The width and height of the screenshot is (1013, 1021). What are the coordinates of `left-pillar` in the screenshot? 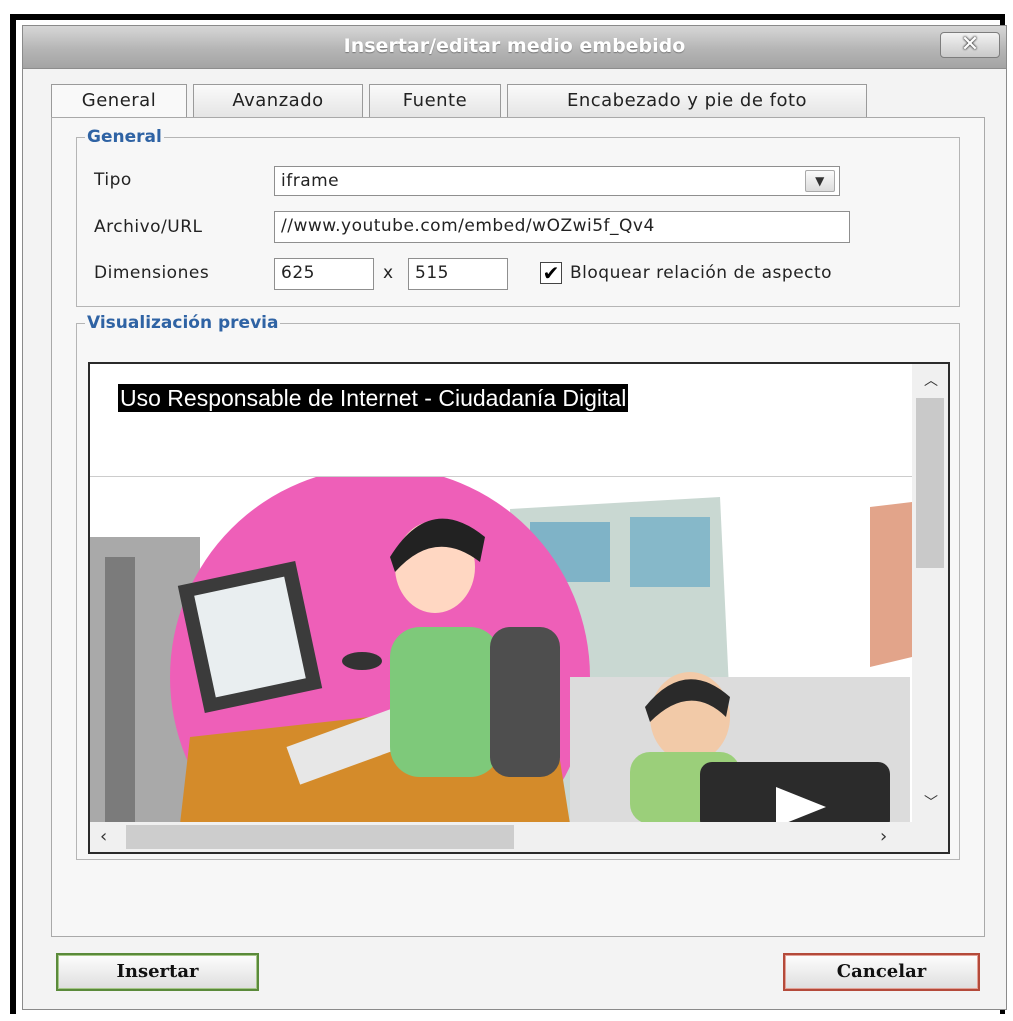 It's located at (120, 690).